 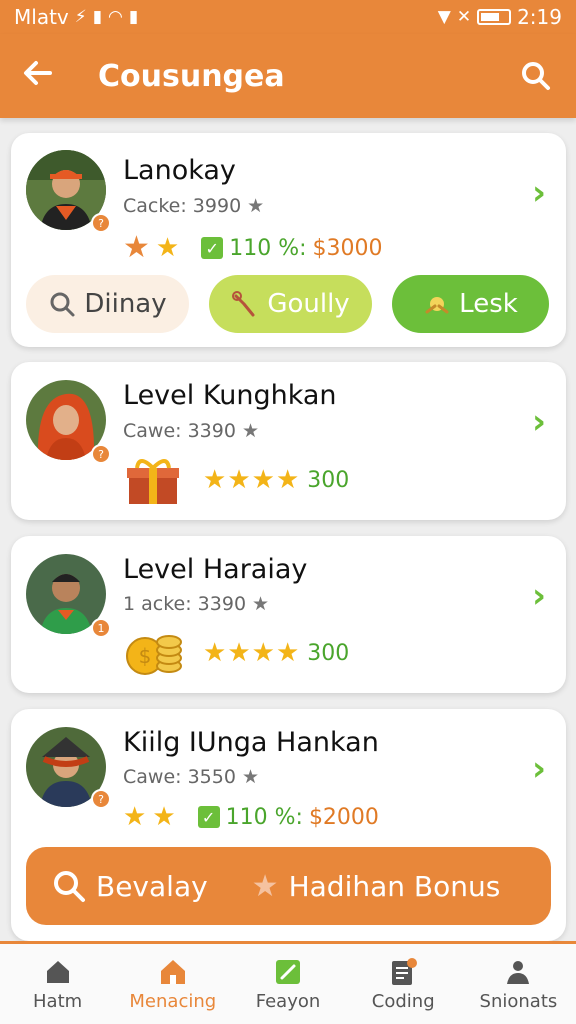 I want to click on tool-pill-label: Goully, so click(x=308, y=304).